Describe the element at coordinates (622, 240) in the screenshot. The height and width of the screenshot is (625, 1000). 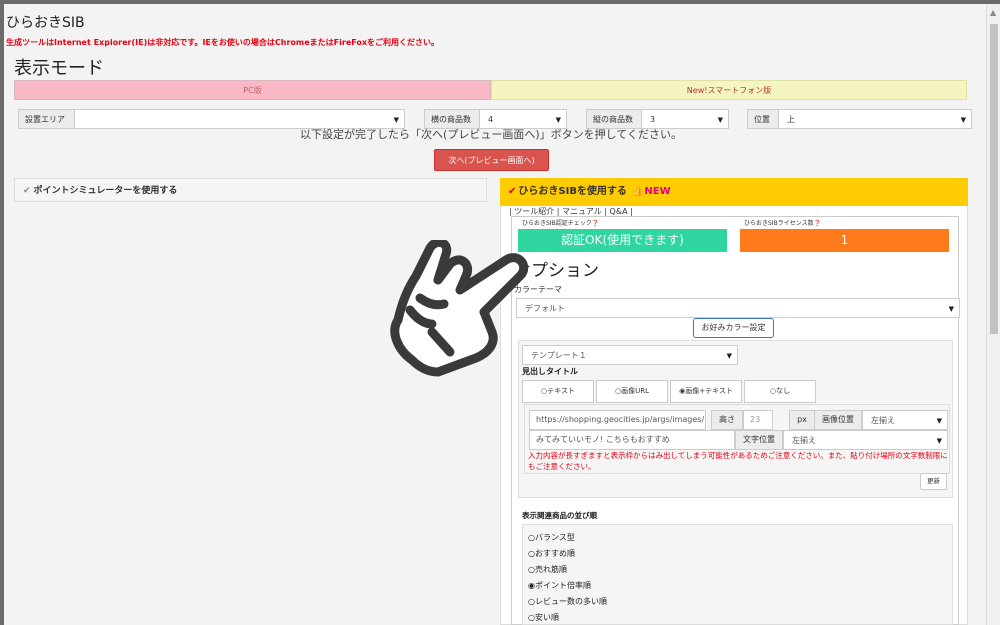
I see `auth-status: 認証OK(使用できます)` at that location.